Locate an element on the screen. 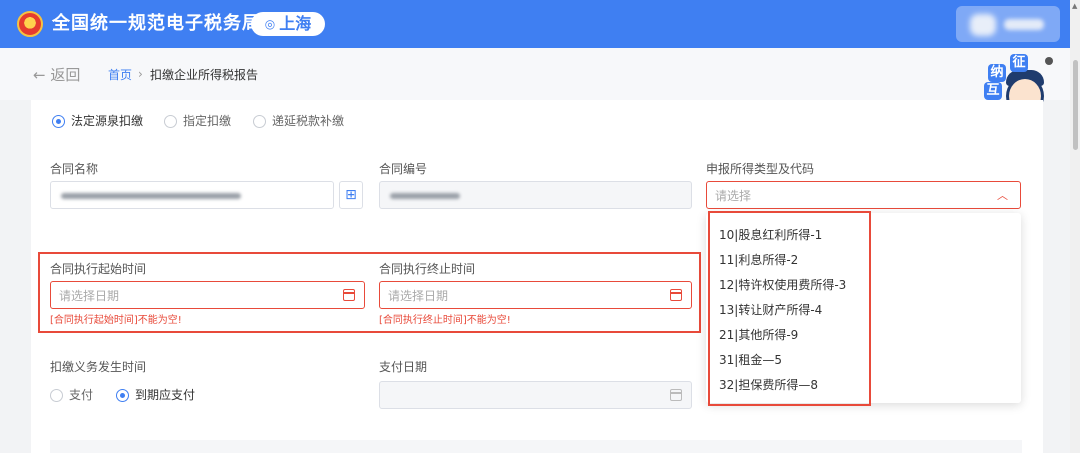 Image resolution: width=1080 pixels, height=453 pixels. breadcrumb: ← 返回 首页 › 扣缴企业所得税报告 is located at coordinates (540, 74).